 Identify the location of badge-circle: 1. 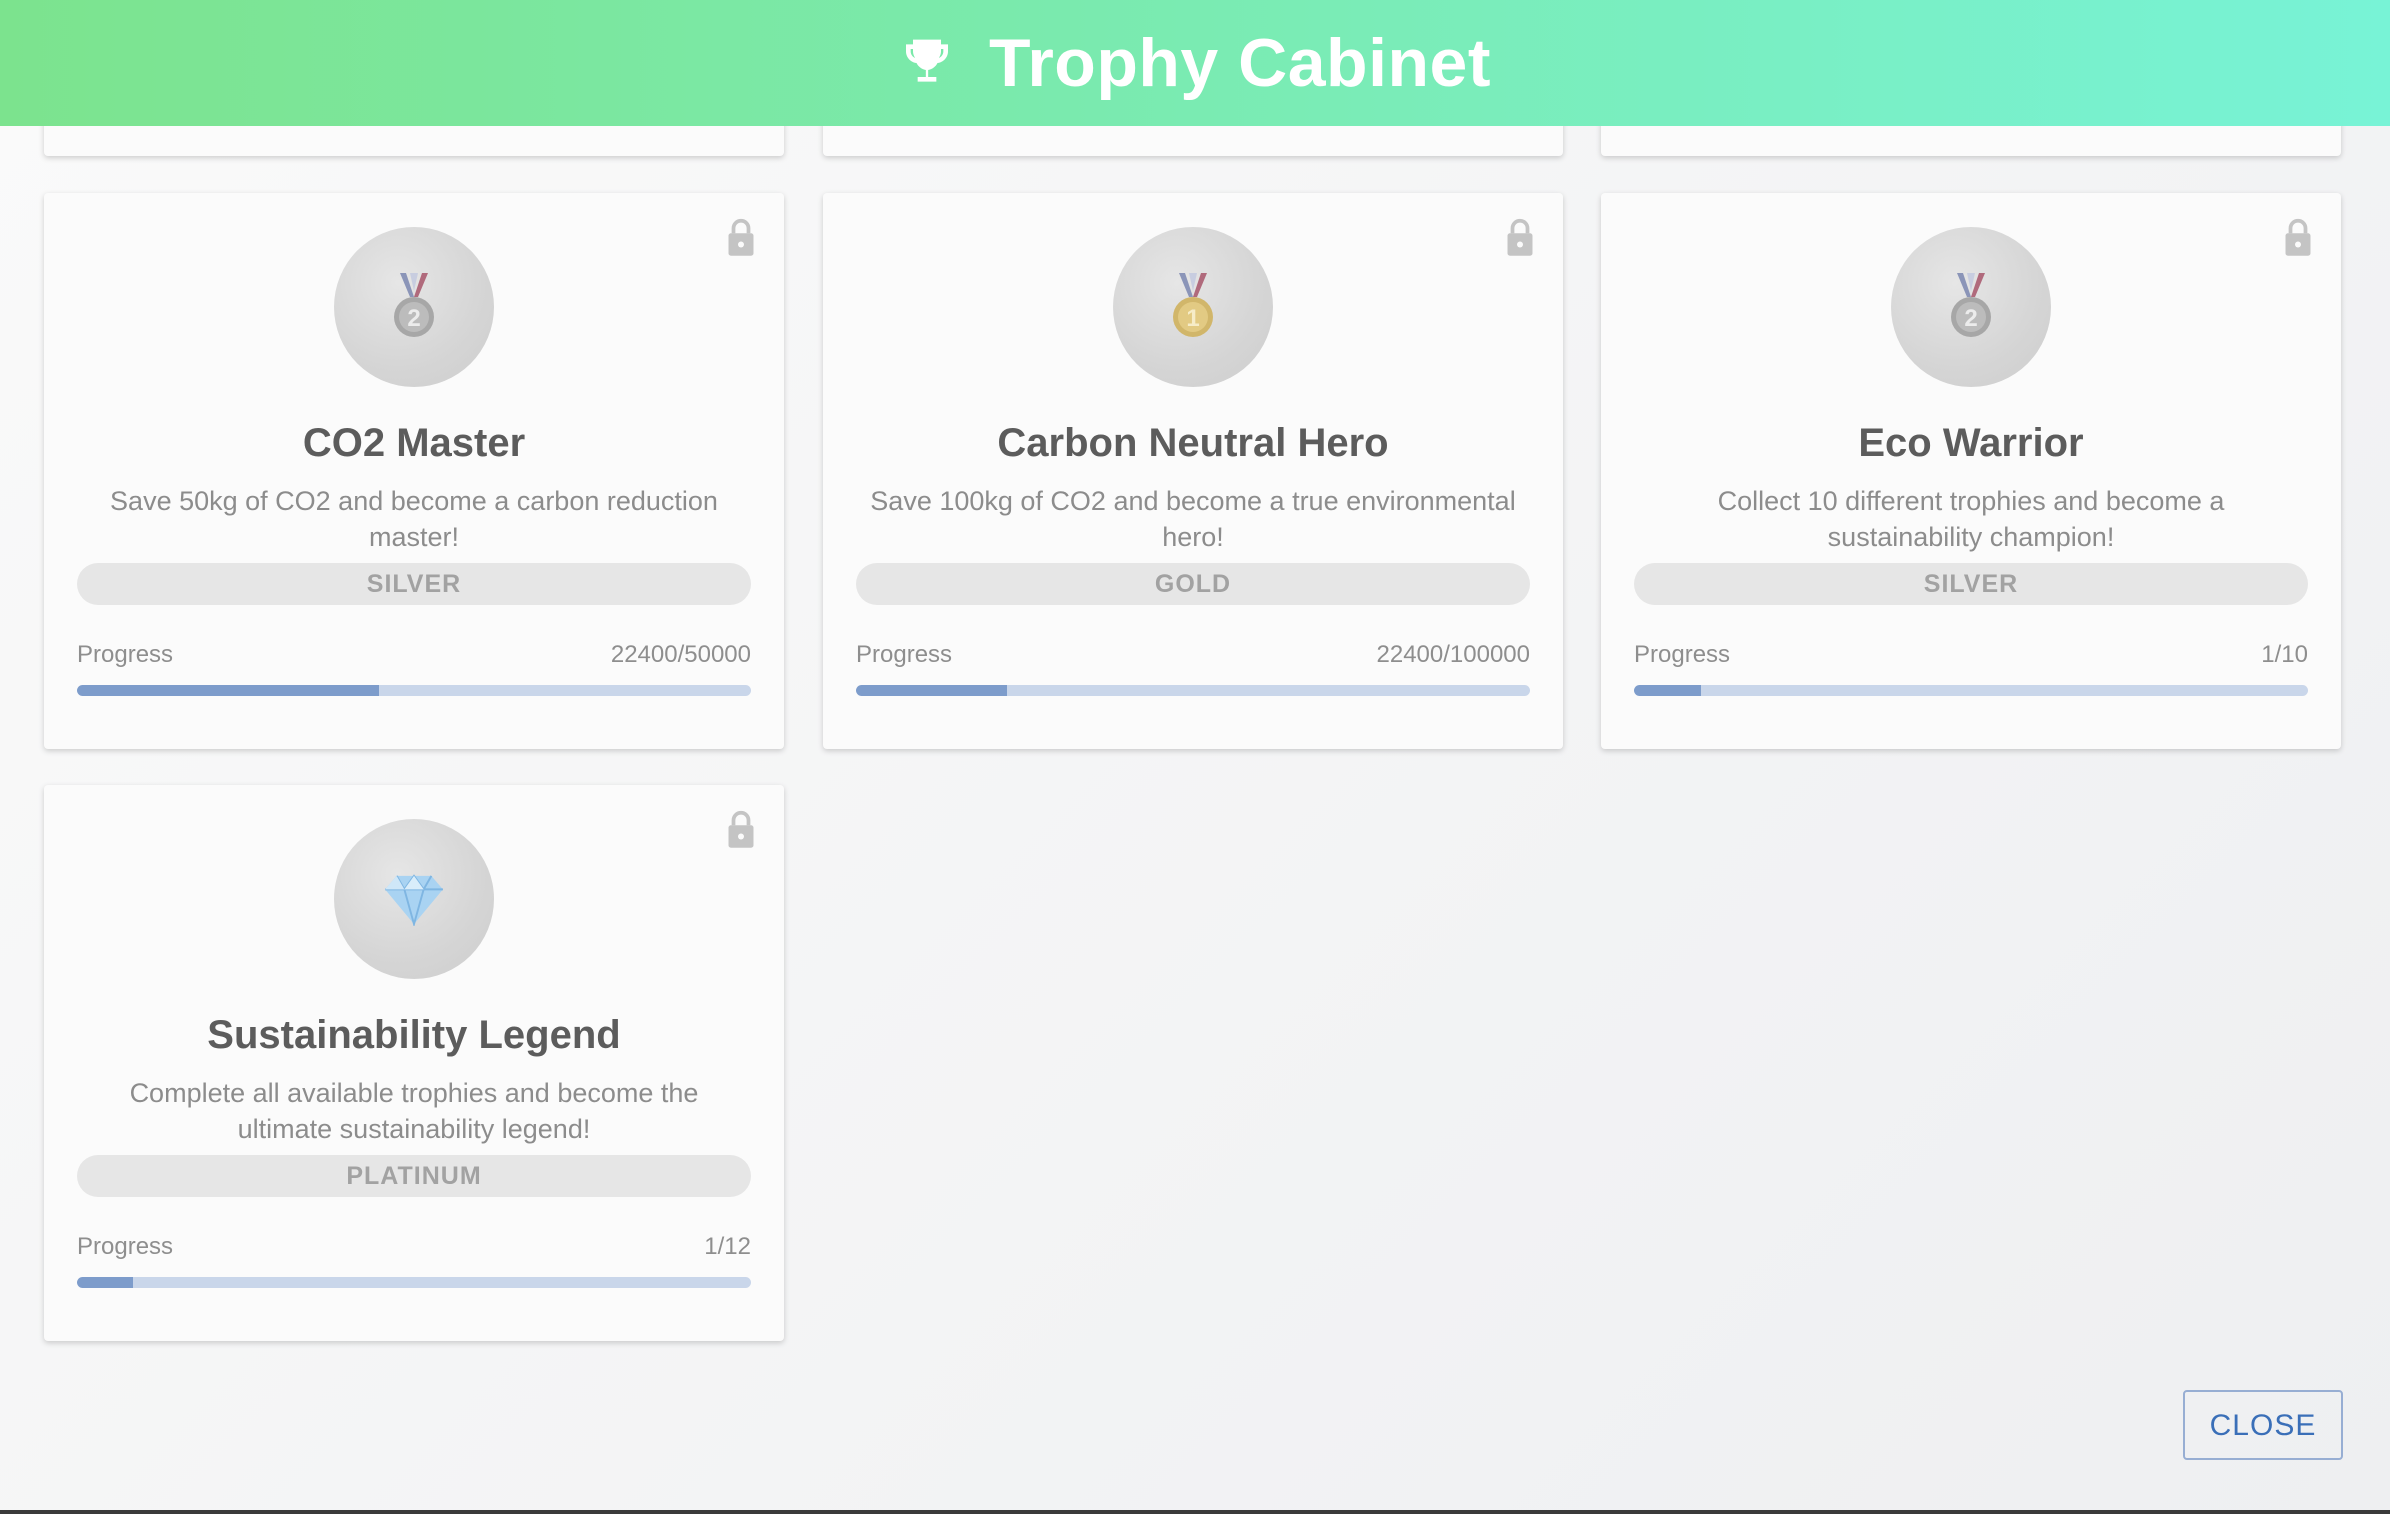
(1193, 307).